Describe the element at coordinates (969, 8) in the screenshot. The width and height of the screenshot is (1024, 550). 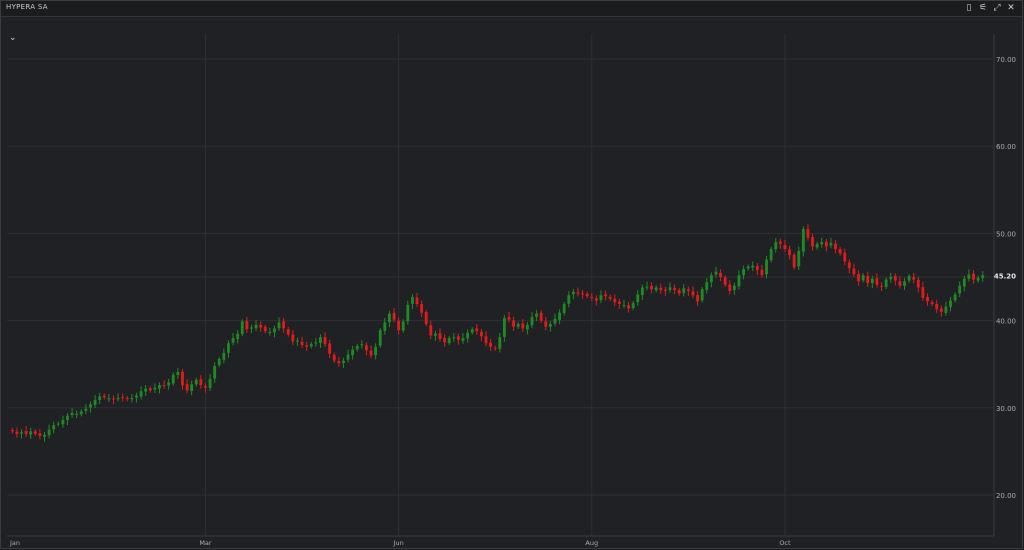
I see `bookmark-icon: ▯` at that location.